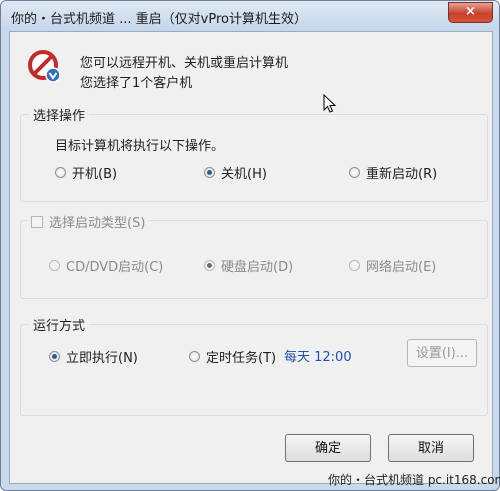 The width and height of the screenshot is (500, 491). What do you see at coordinates (414, 480) in the screenshot?
I see `watermark: 你的・台式机频道 pc.it168.com` at bounding box center [414, 480].